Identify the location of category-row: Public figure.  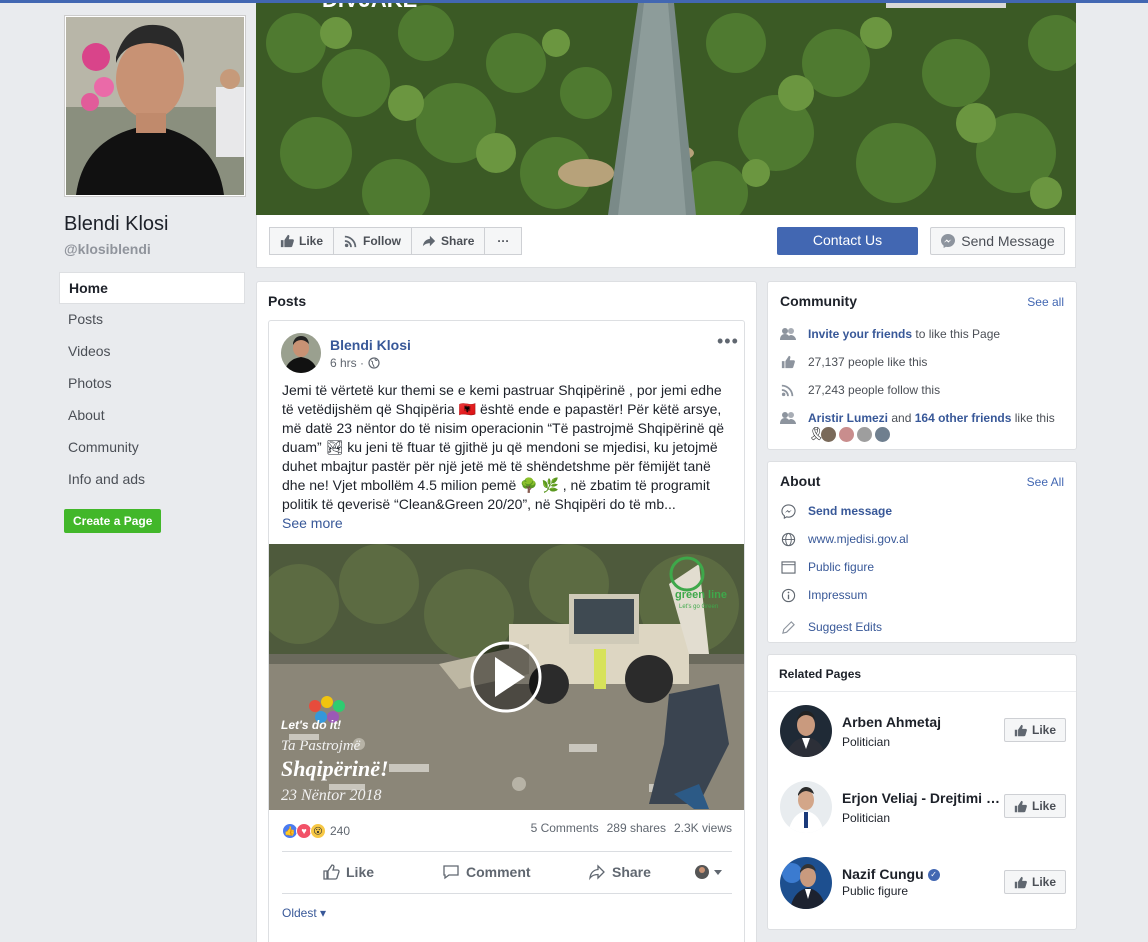
(827, 567).